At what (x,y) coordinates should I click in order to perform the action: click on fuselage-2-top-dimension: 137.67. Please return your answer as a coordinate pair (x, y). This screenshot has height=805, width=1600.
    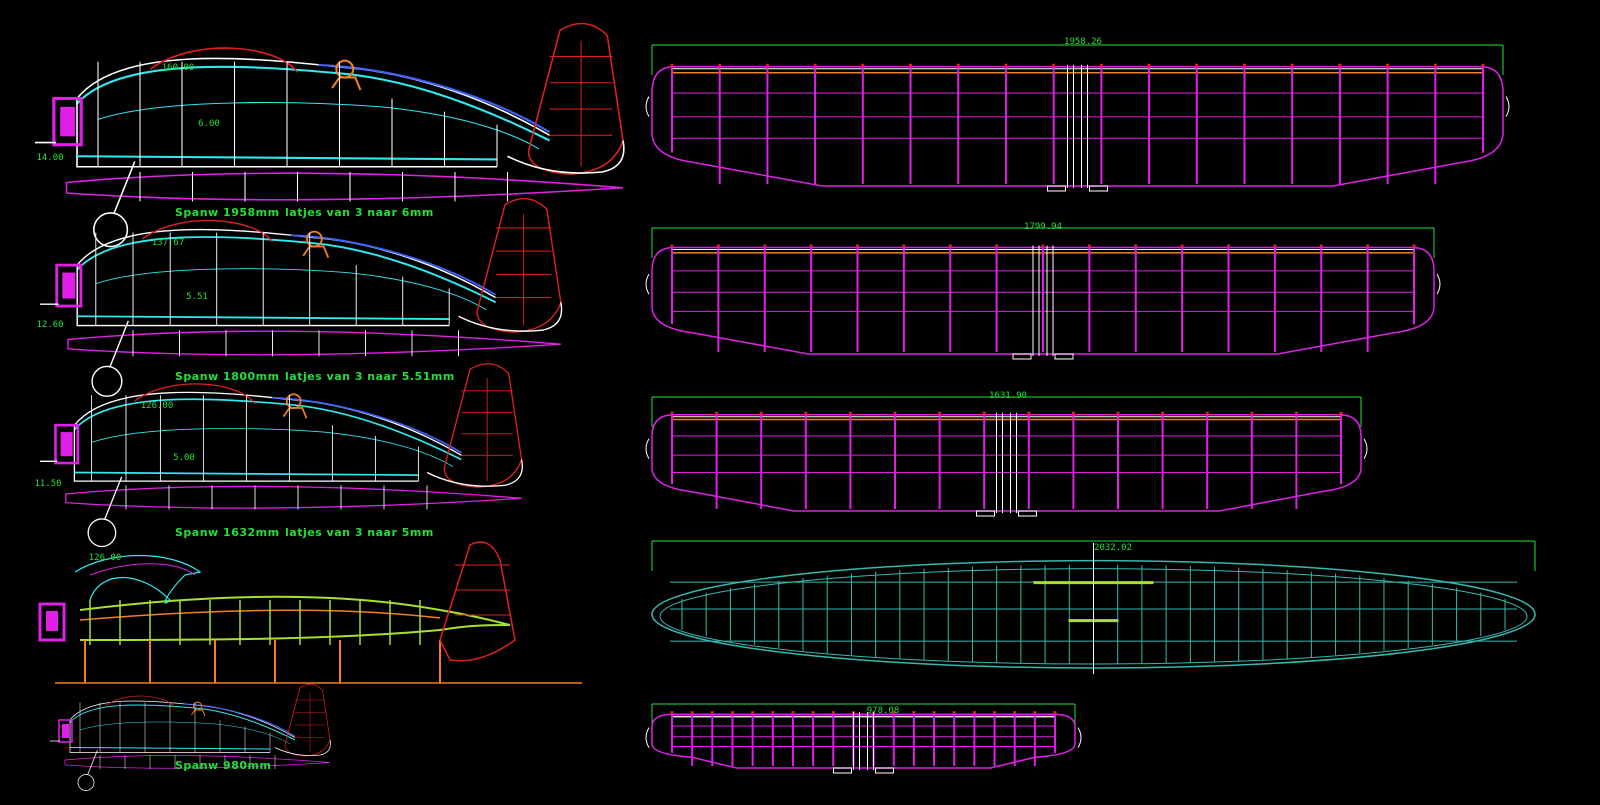
    Looking at the image, I should click on (168, 243).